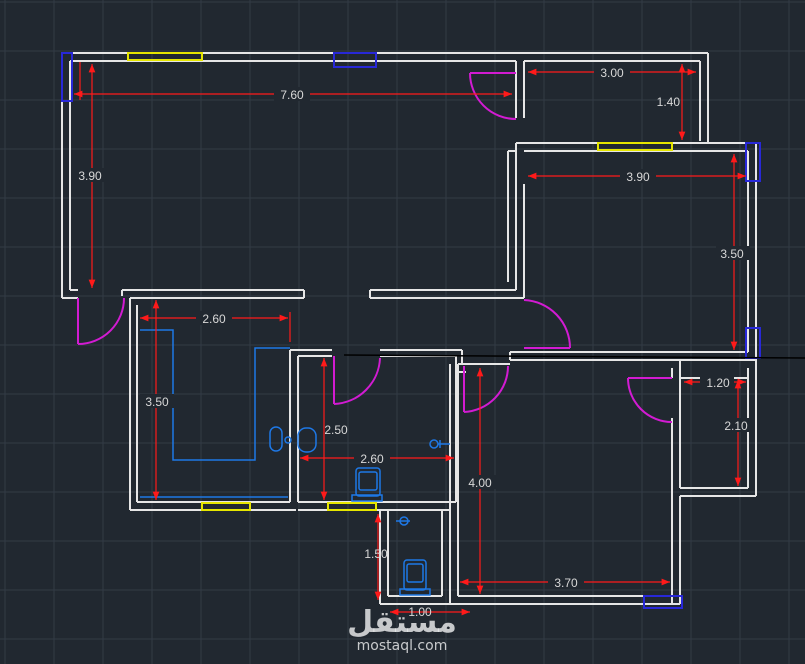 Image resolution: width=805 pixels, height=664 pixels. What do you see at coordinates (486, 389) in the screenshot?
I see `door-bedroom` at bounding box center [486, 389].